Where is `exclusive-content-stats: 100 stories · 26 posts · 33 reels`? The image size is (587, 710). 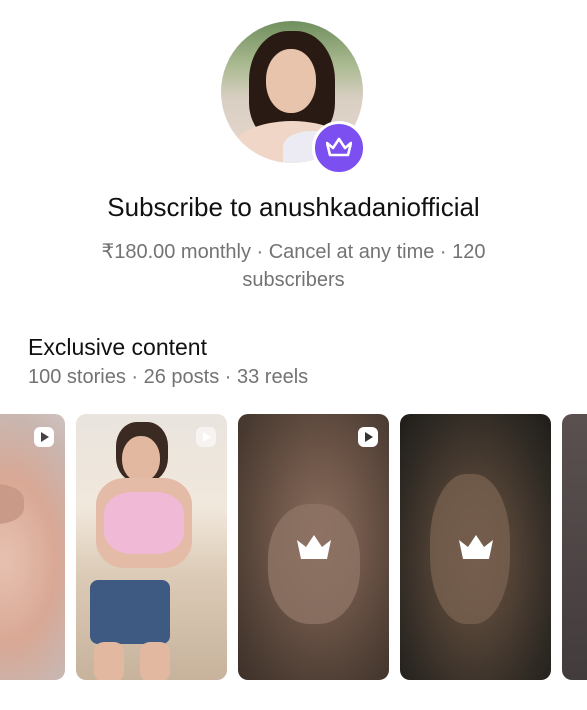 exclusive-content-stats: 100 stories · 26 posts · 33 reels is located at coordinates (168, 377).